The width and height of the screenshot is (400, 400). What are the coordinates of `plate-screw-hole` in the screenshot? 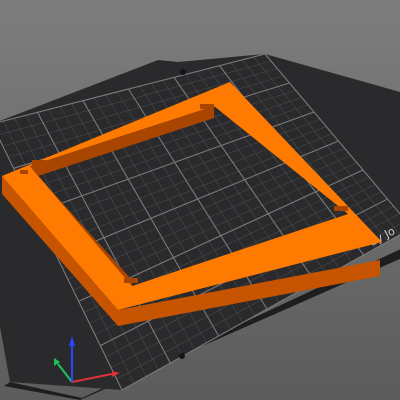 It's located at (182, 356).